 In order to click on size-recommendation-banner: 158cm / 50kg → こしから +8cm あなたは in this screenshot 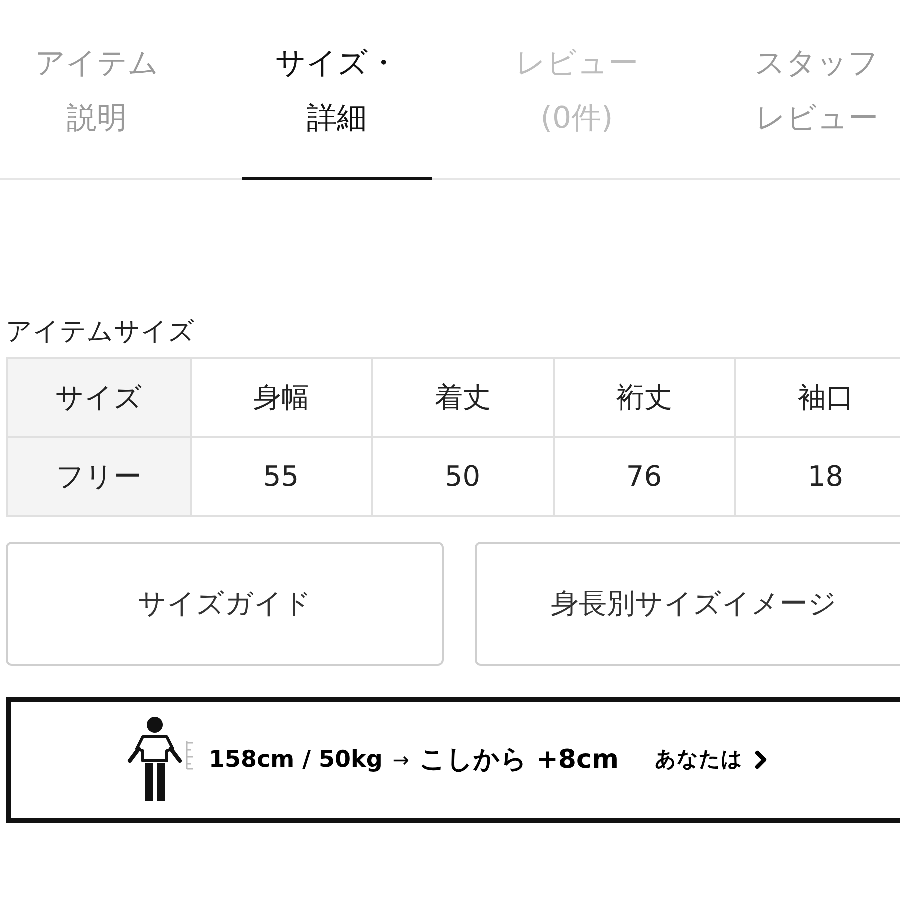, I will do `click(453, 760)`.